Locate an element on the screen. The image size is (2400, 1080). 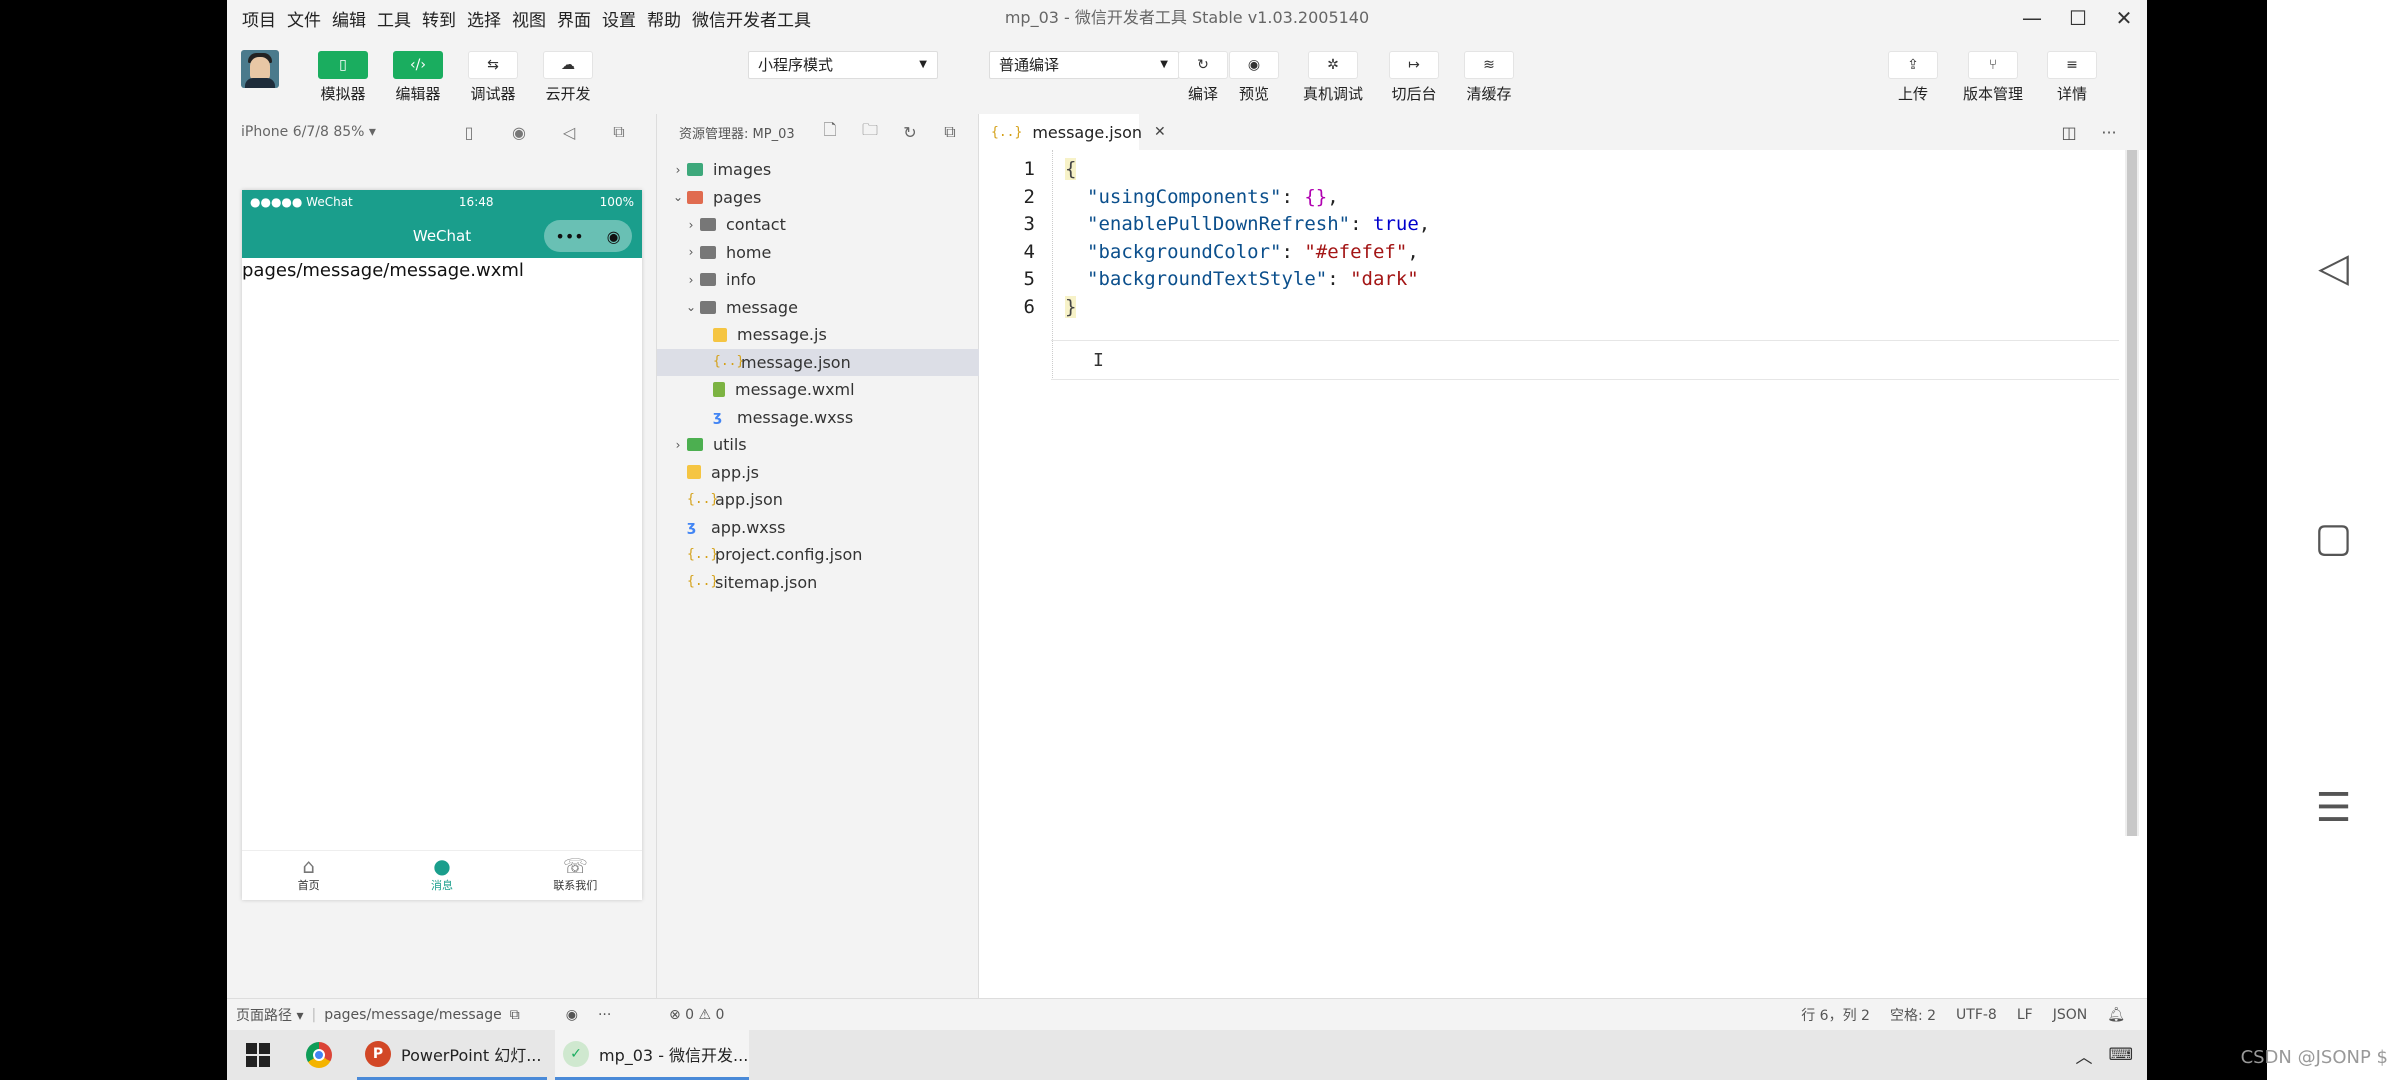
tree-item-label: utils is located at coordinates (730, 445).